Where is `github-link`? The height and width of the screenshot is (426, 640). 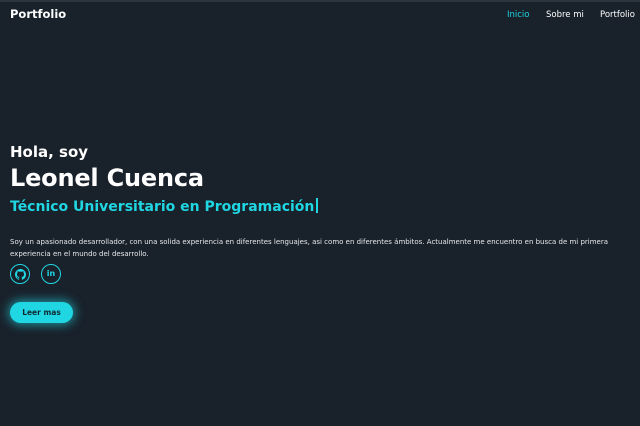 github-link is located at coordinates (20, 274).